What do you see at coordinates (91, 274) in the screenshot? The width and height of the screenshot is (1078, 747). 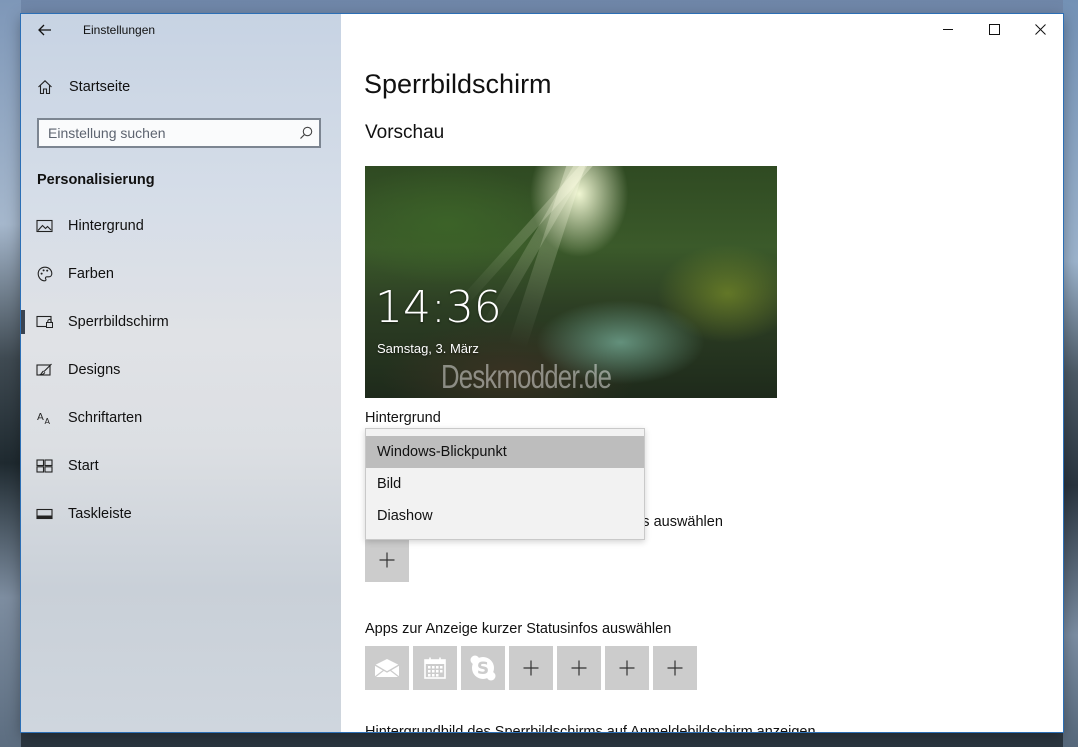 I see `sidebar-item-label: Farben` at bounding box center [91, 274].